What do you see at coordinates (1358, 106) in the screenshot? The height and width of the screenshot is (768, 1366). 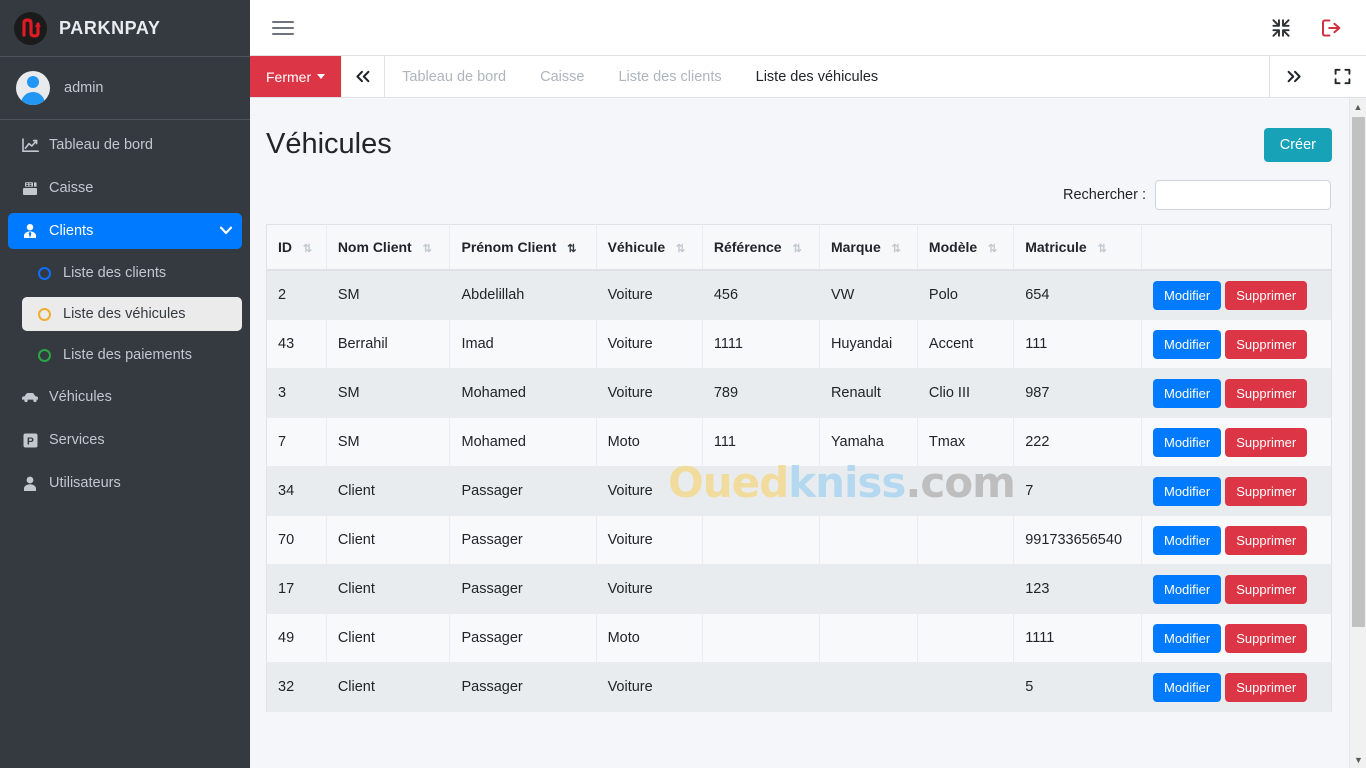 I see `scroll-up-arrow-icon: ▲` at bounding box center [1358, 106].